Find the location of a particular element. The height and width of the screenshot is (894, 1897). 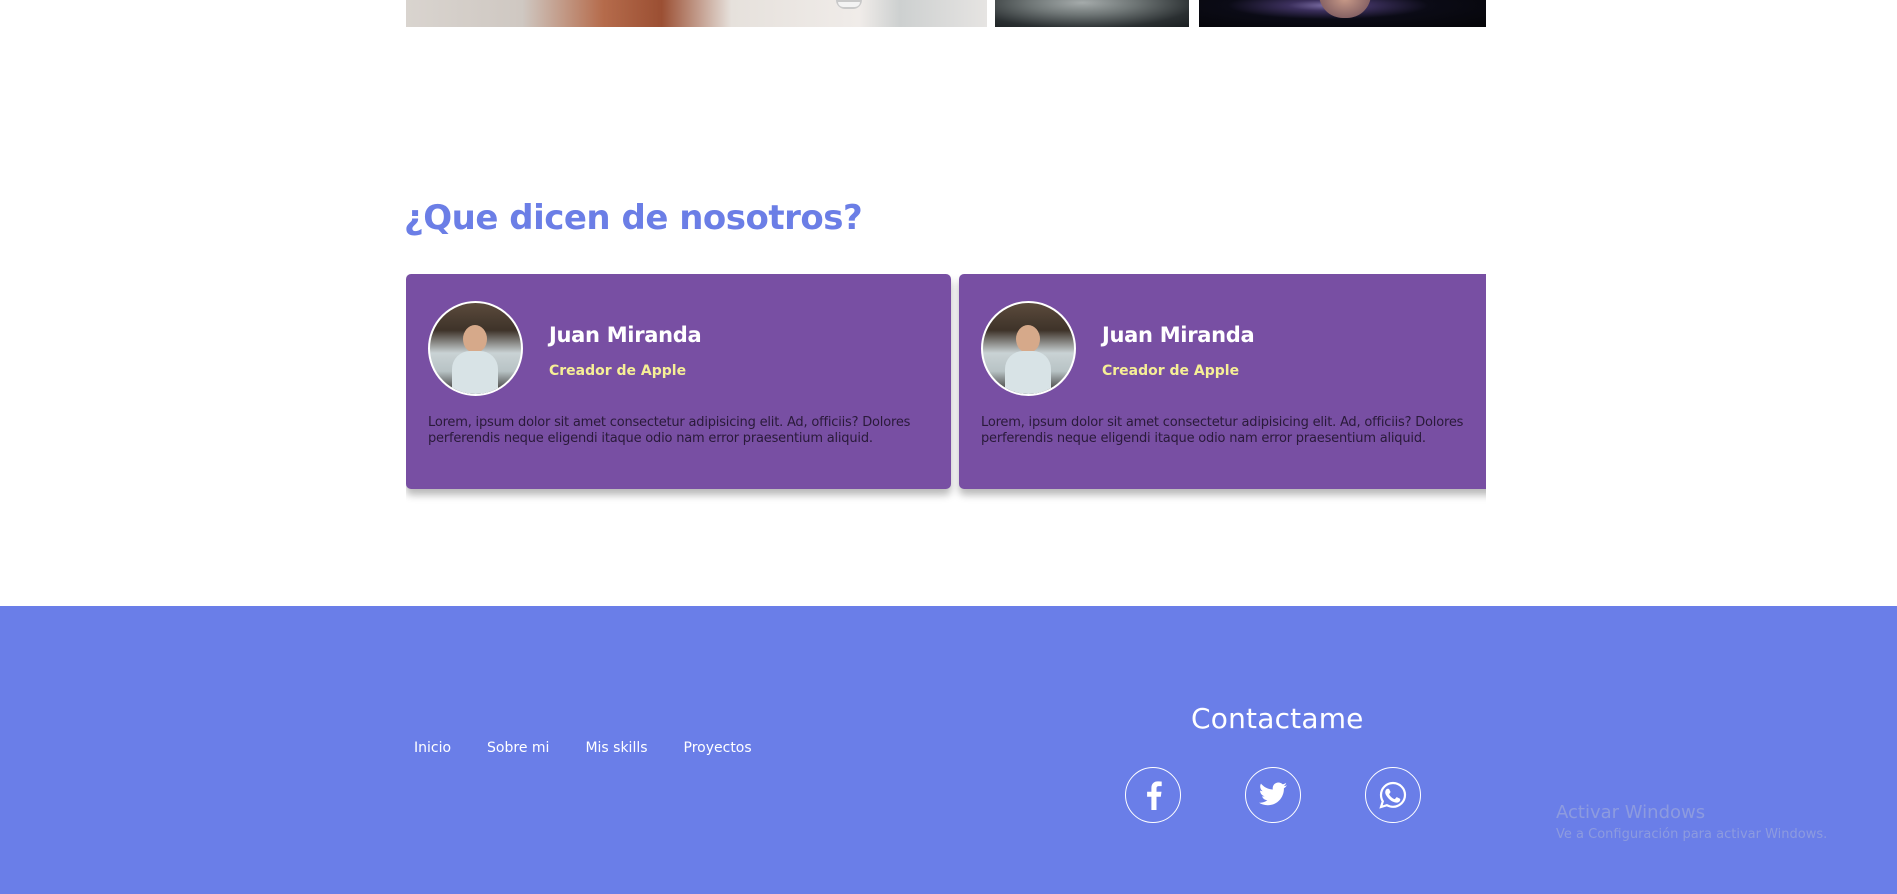

social-links is located at coordinates (1273, 795).